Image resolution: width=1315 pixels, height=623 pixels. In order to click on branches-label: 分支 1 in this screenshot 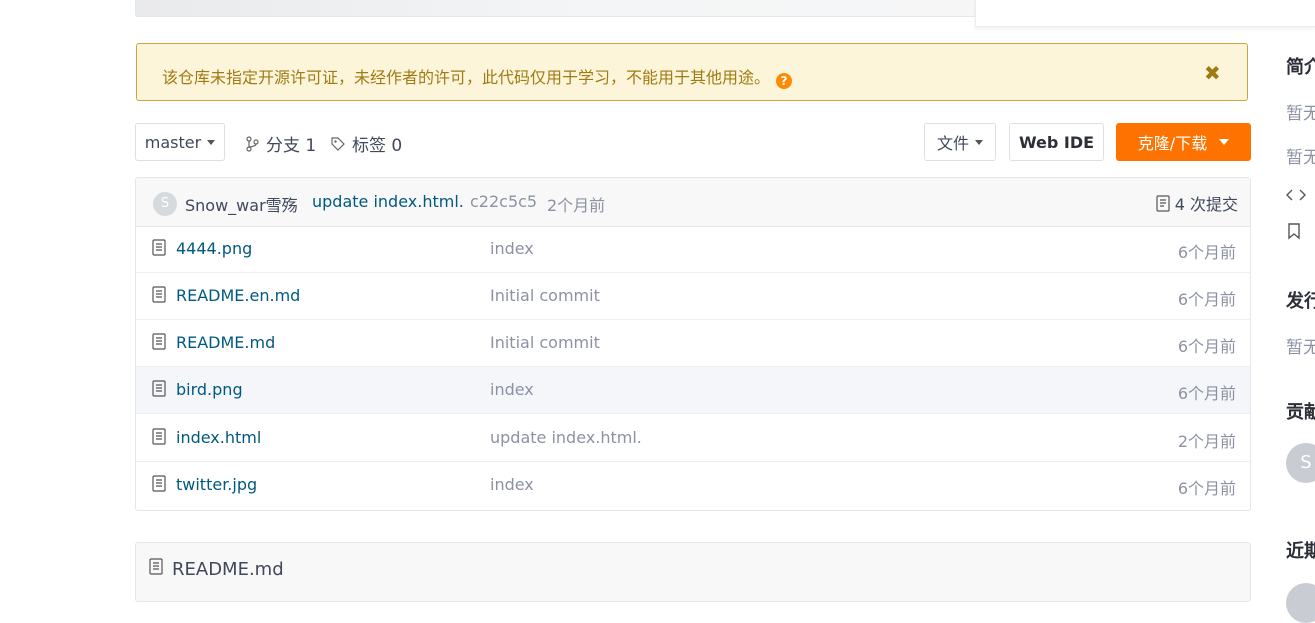, I will do `click(291, 146)`.